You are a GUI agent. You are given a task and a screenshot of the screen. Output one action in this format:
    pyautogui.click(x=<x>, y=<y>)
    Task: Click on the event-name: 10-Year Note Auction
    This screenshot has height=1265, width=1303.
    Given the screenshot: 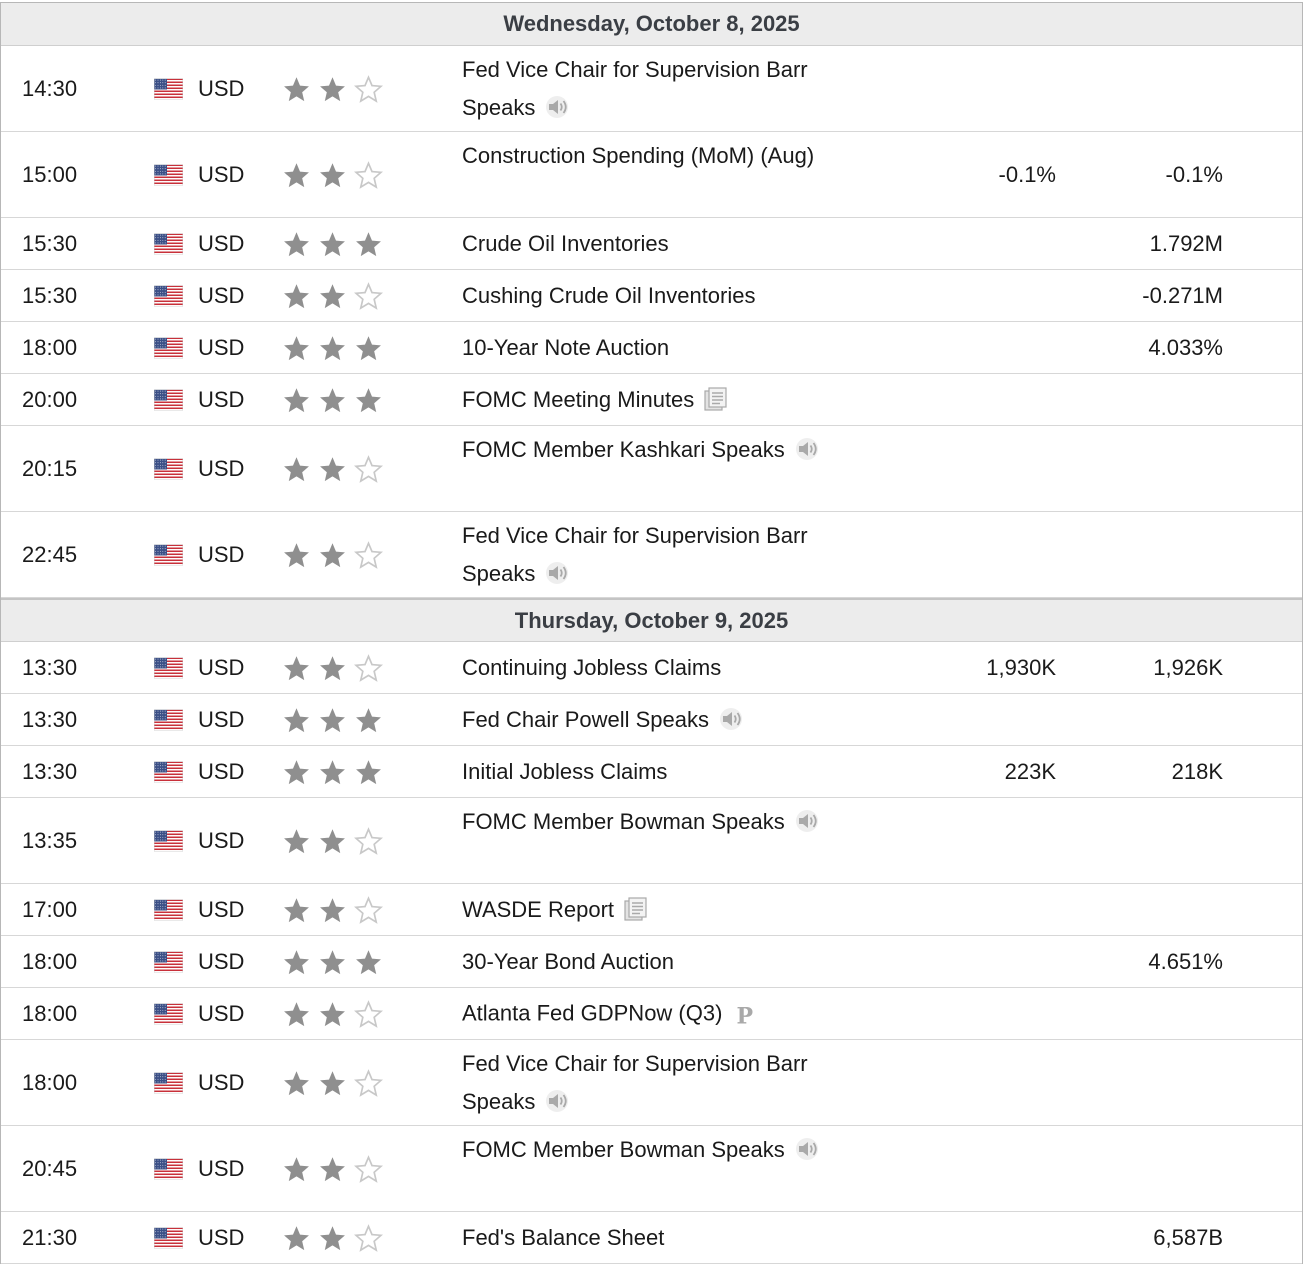 What is the action you would take?
    pyautogui.click(x=565, y=347)
    